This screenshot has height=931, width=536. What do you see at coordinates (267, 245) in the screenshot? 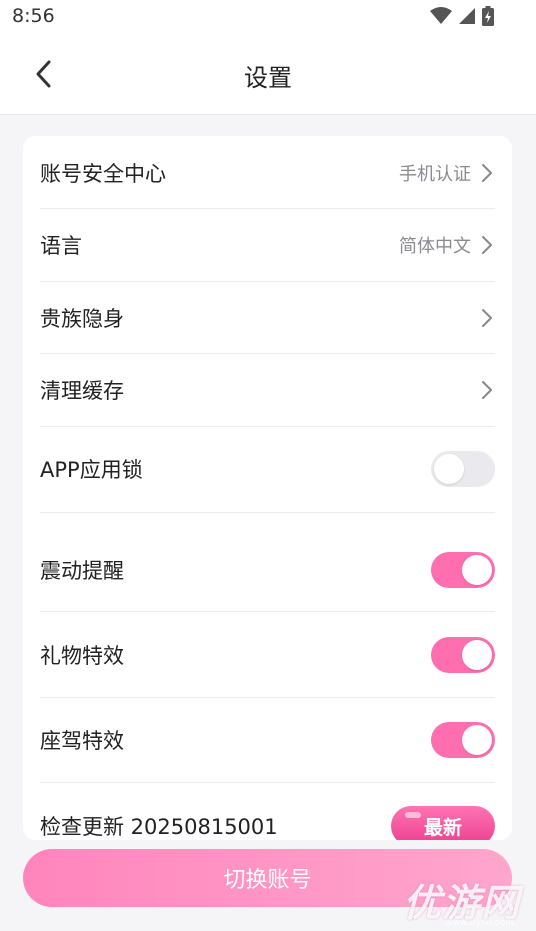
I see `language-row: 语言 简体中文` at bounding box center [267, 245].